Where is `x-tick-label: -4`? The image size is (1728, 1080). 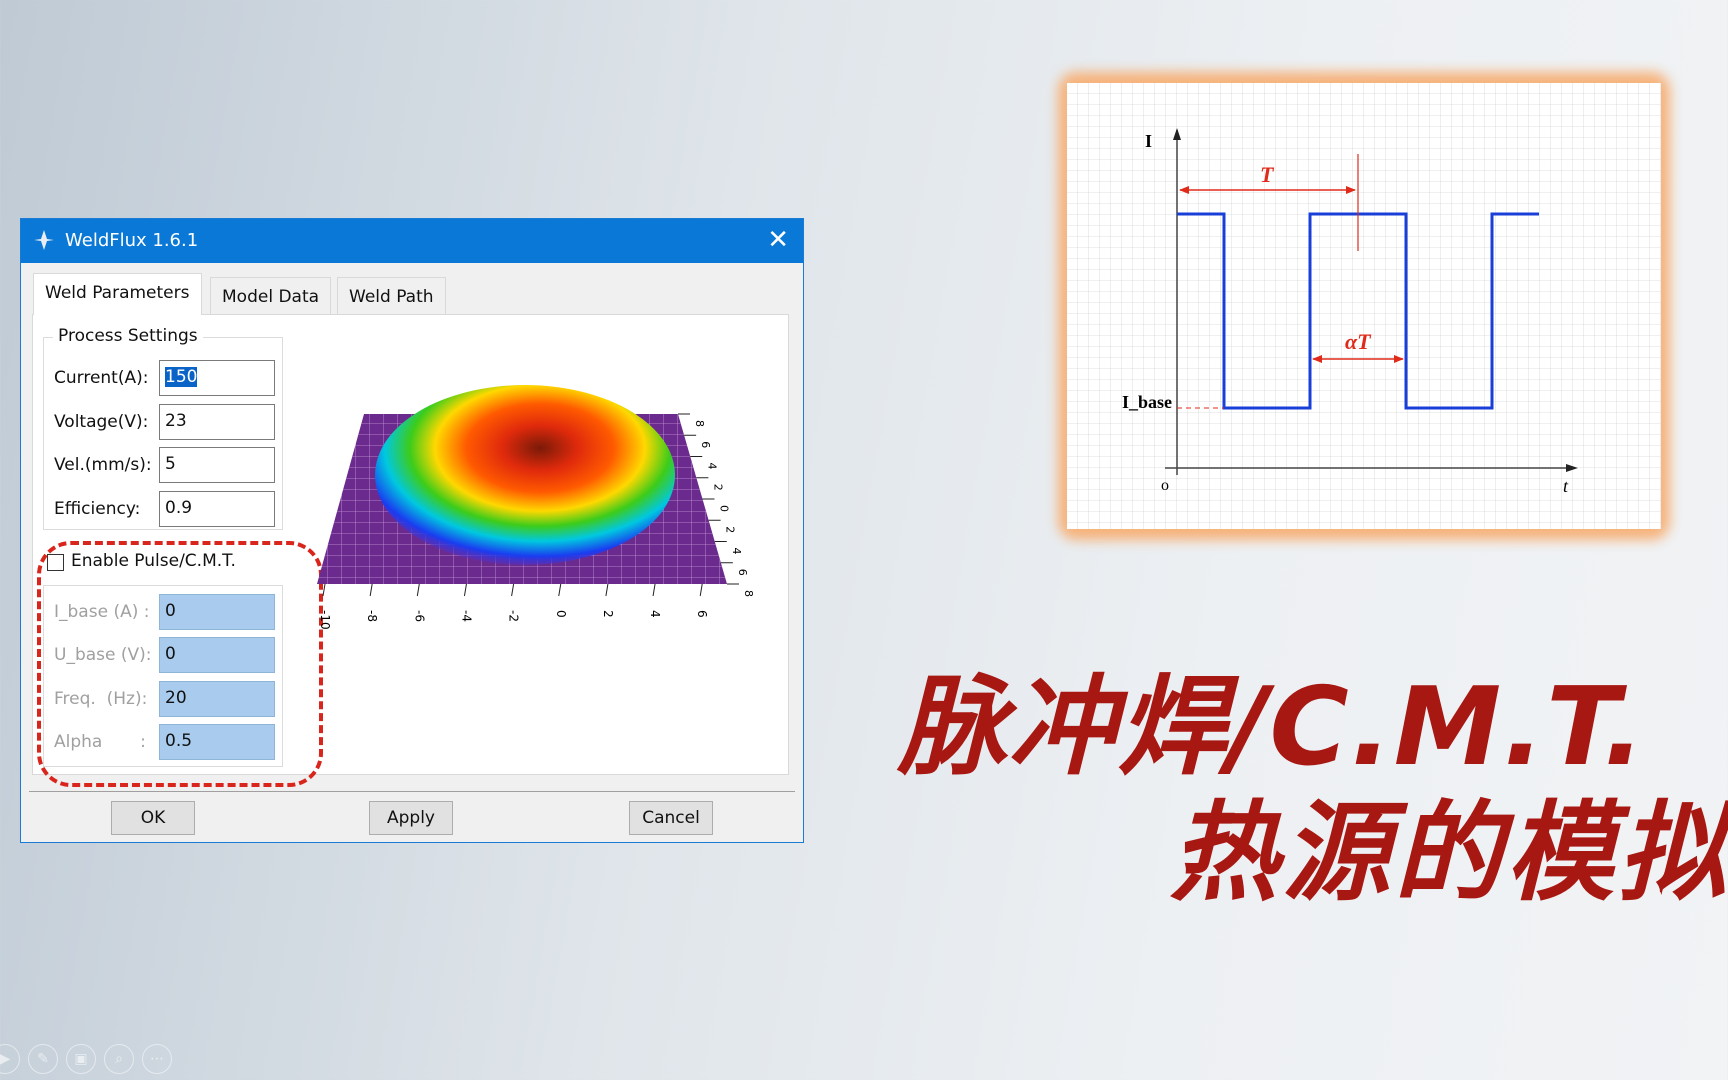
x-tick-label: -4 is located at coordinates (466, 616).